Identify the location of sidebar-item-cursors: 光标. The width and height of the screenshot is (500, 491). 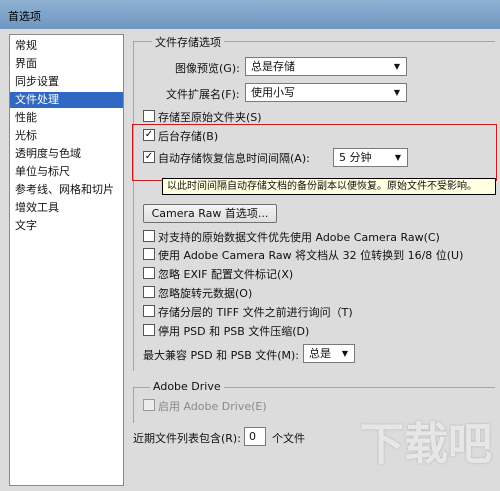
(66, 136).